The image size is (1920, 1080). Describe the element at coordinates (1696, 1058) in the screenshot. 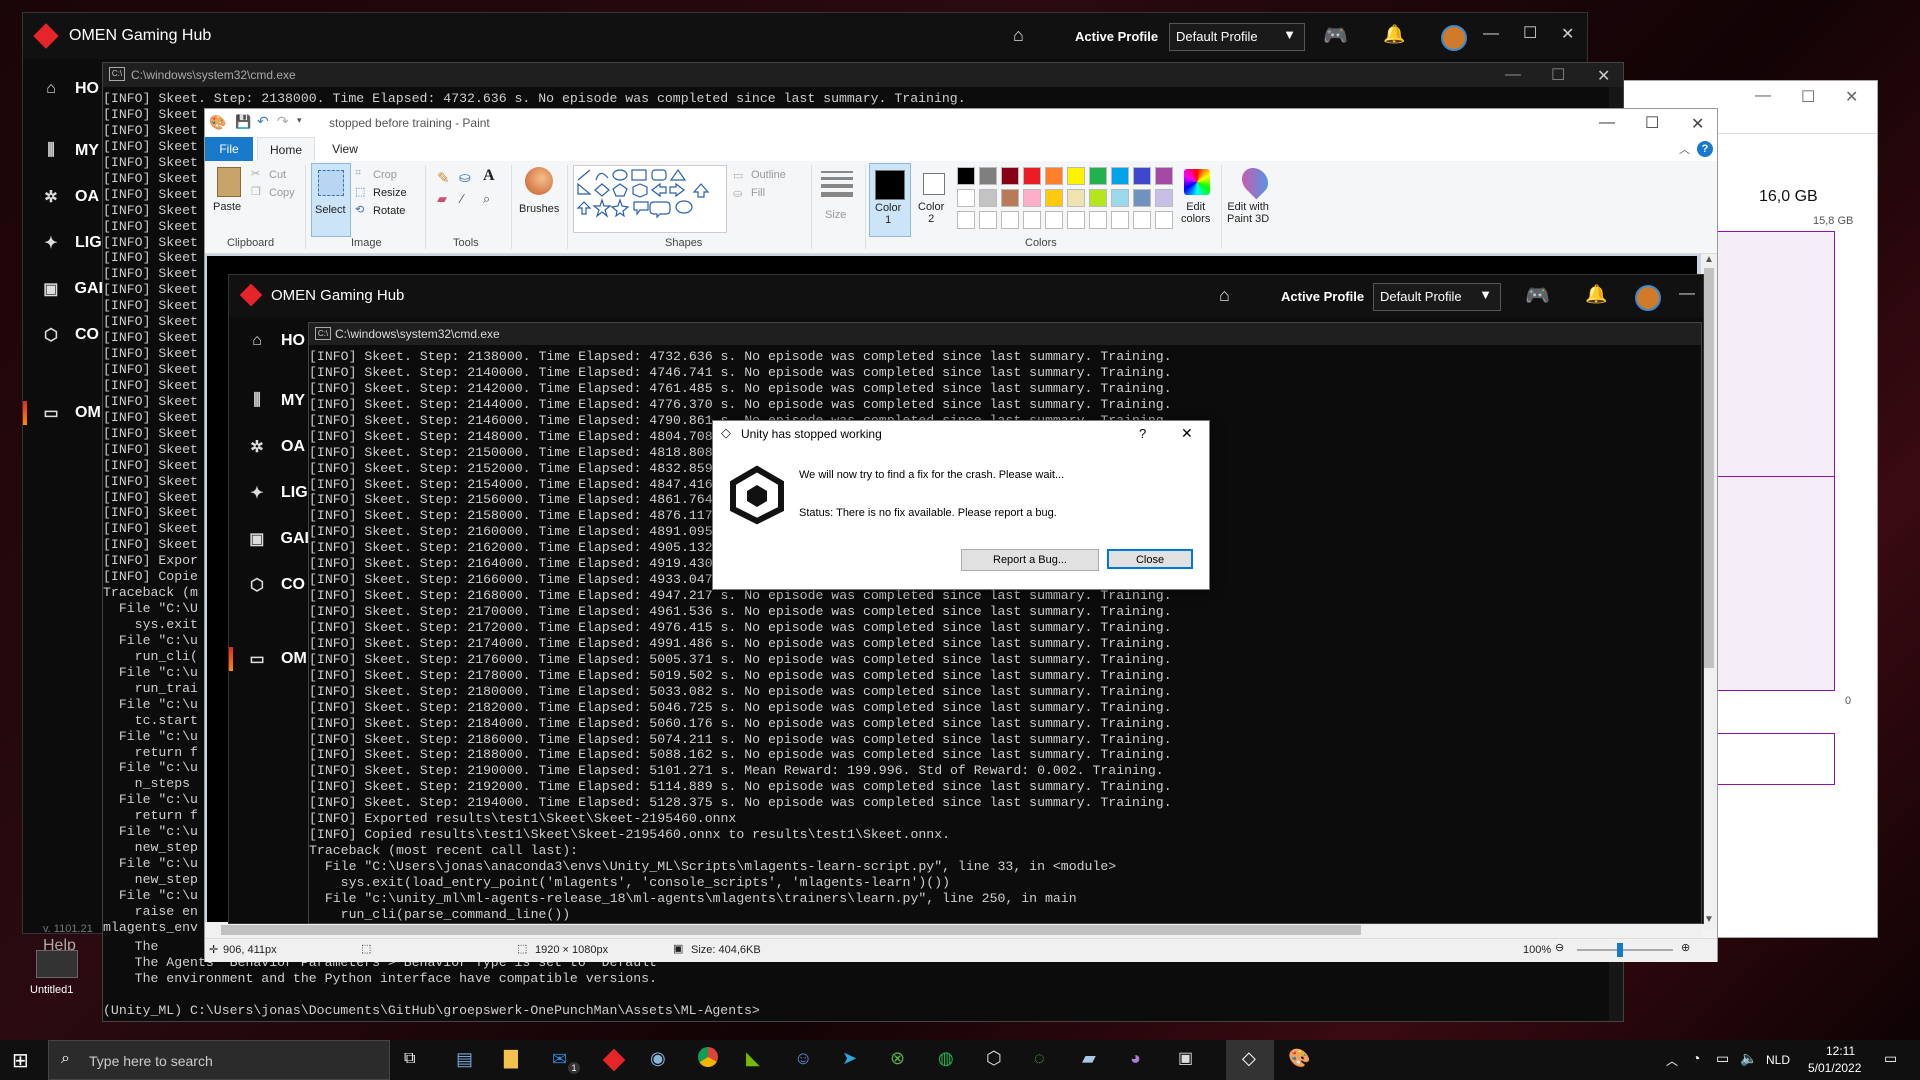

I see `network-icon: ◔` at that location.